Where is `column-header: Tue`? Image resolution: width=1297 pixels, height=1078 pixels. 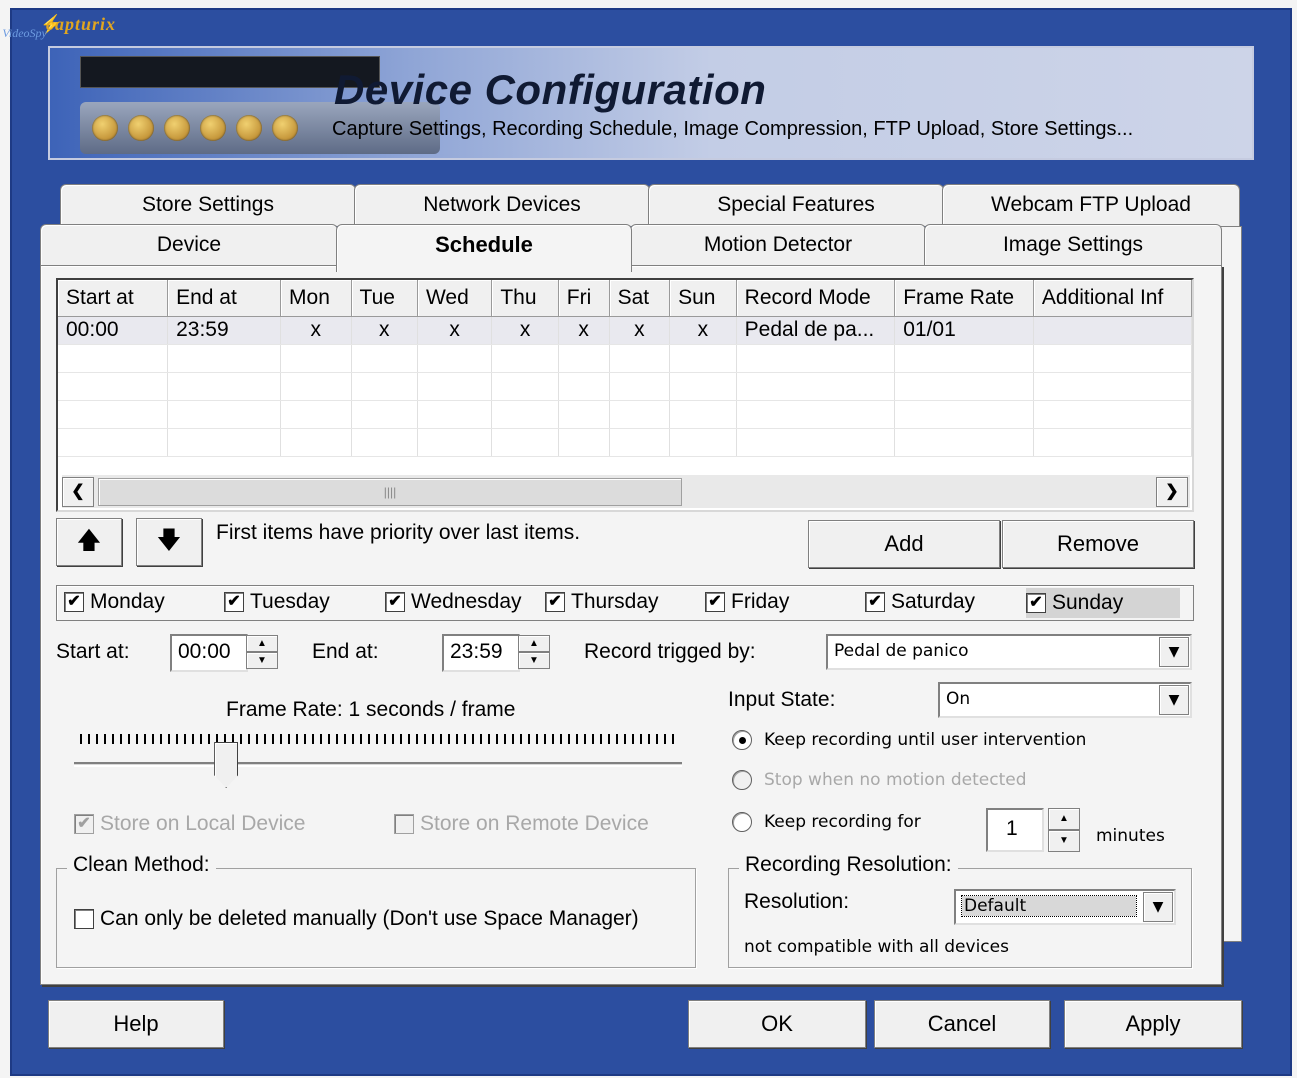
column-header: Tue is located at coordinates (384, 298).